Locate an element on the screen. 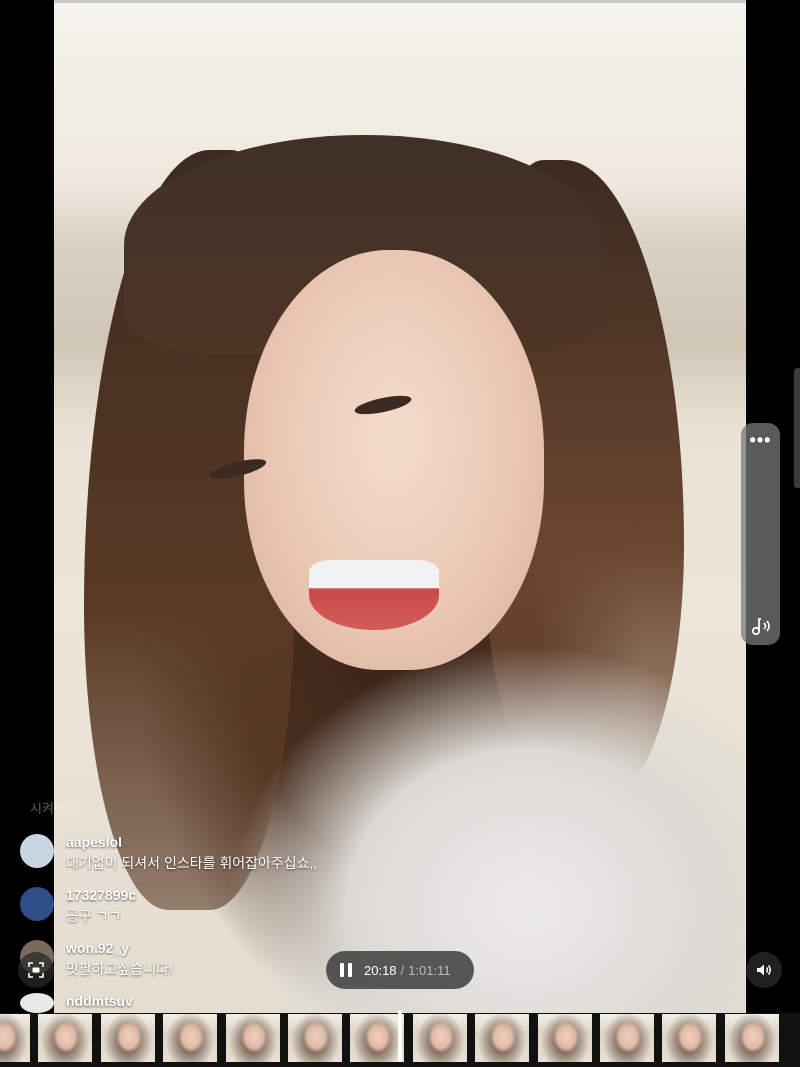  volume-icon is located at coordinates (764, 970).